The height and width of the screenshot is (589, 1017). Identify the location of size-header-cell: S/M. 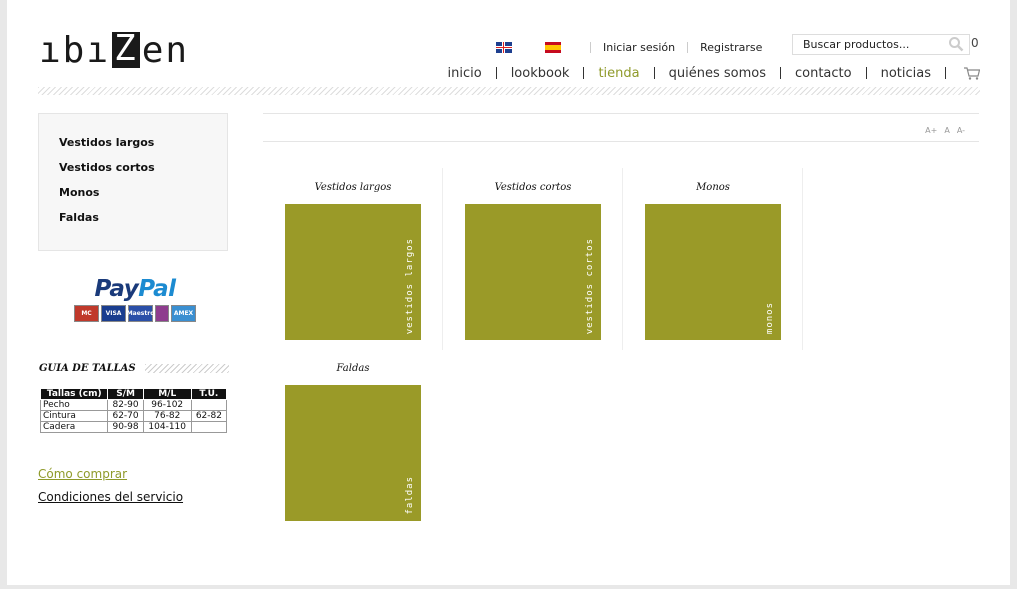
(125, 394).